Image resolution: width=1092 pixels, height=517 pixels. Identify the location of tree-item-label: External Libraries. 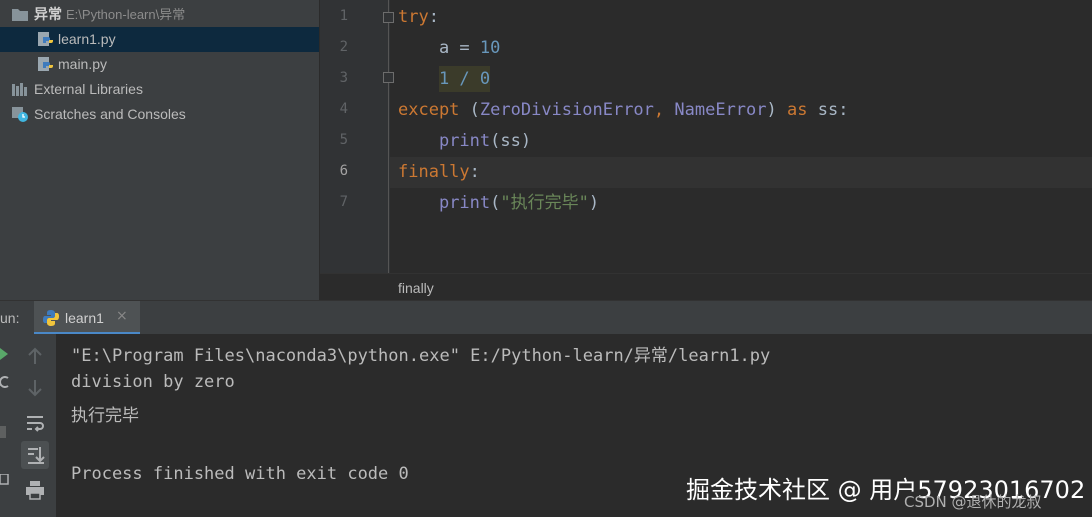
(88, 89).